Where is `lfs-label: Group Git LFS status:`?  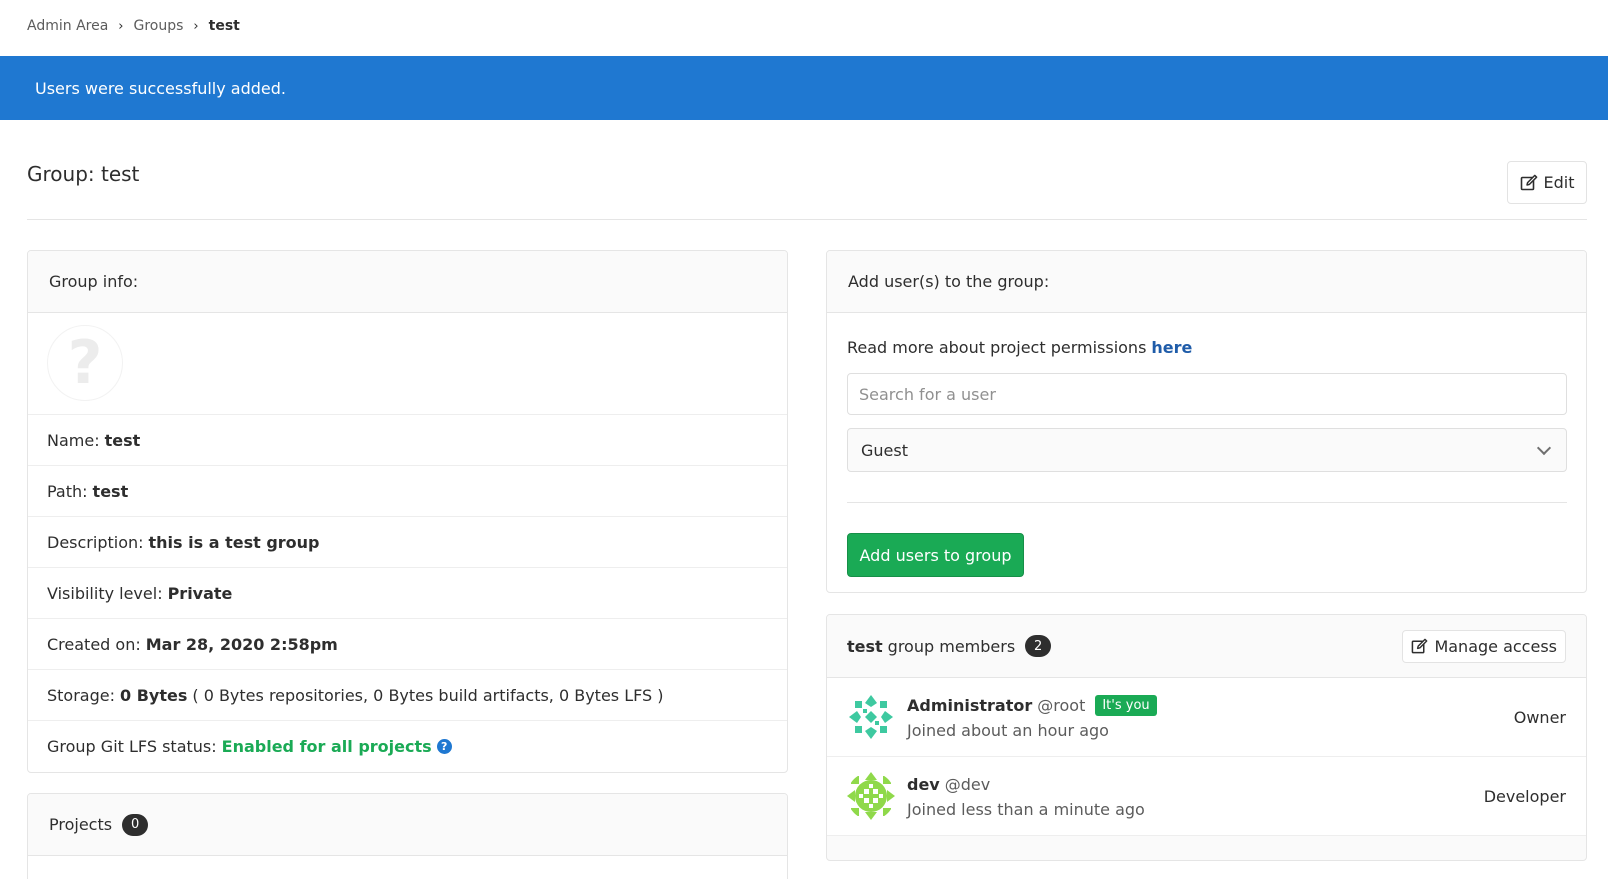
lfs-label: Group Git LFS status: is located at coordinates (132, 746).